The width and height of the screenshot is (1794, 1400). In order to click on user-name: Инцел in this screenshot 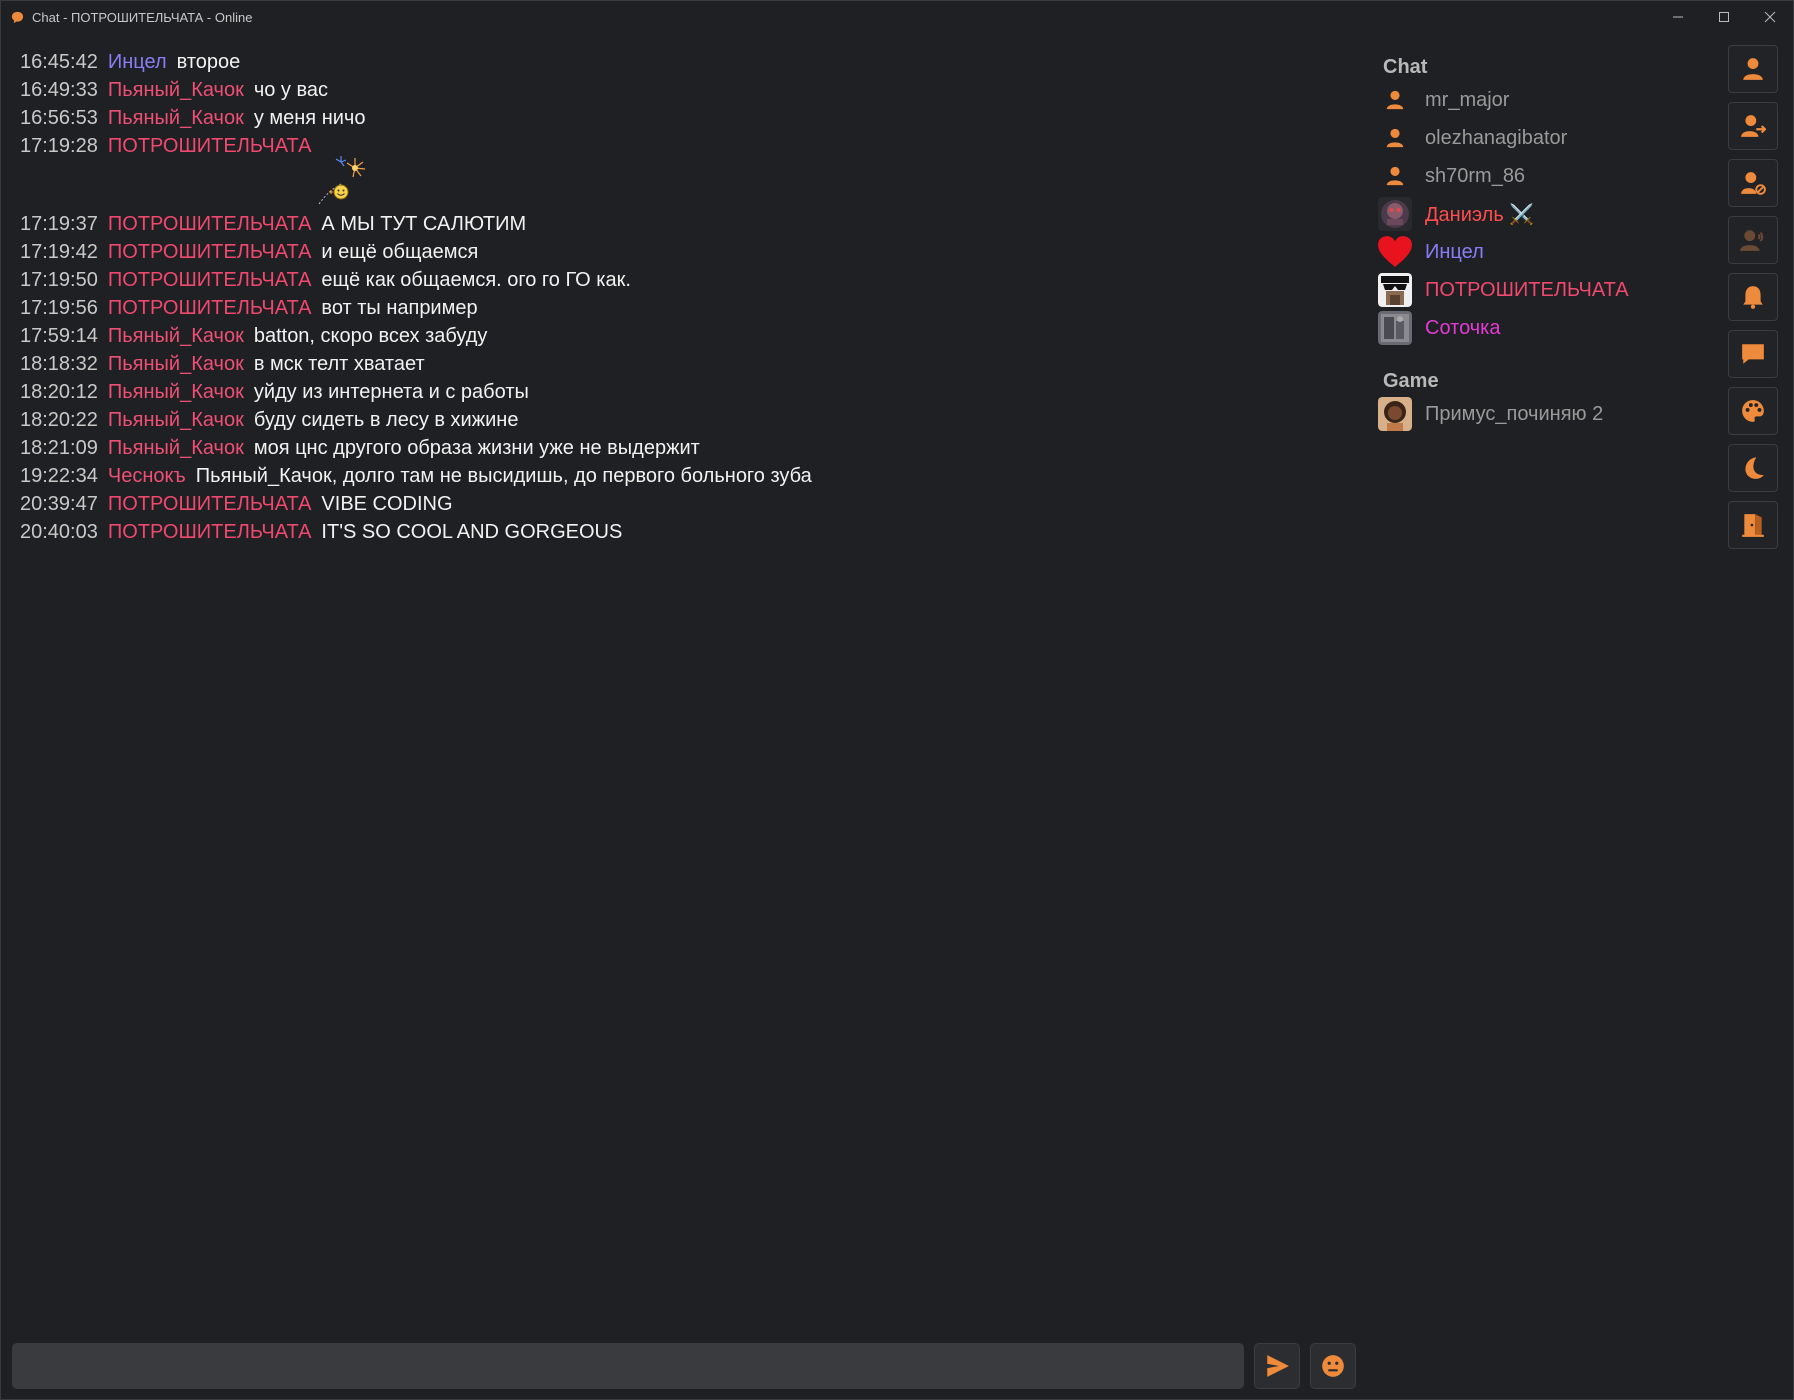, I will do `click(1454, 251)`.